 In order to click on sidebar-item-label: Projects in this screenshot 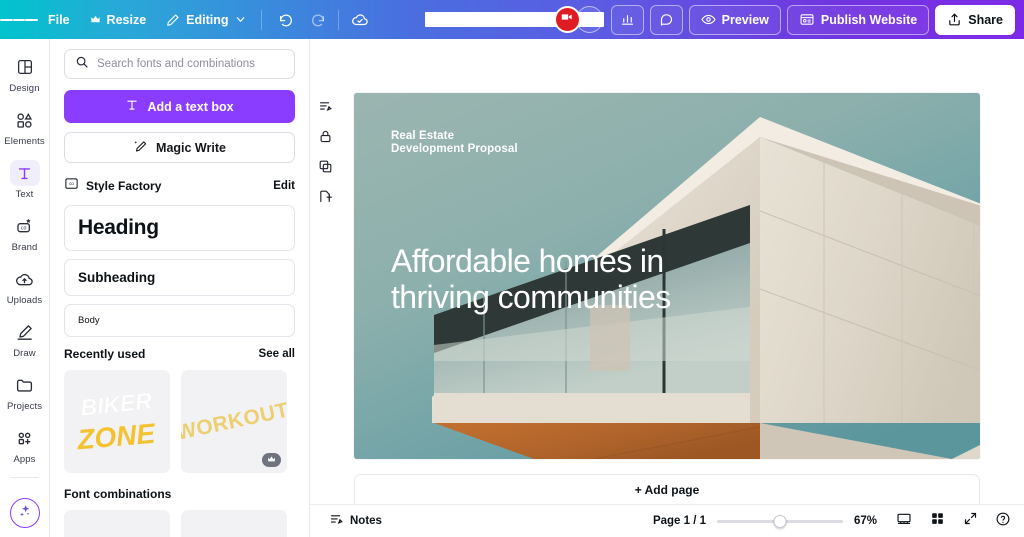, I will do `click(24, 406)`.